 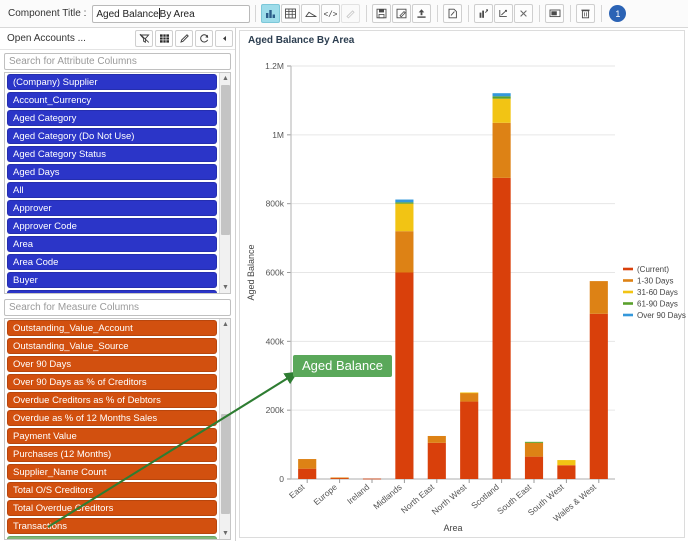 I want to click on attribute-column-pill: Approver, so click(x=112, y=208).